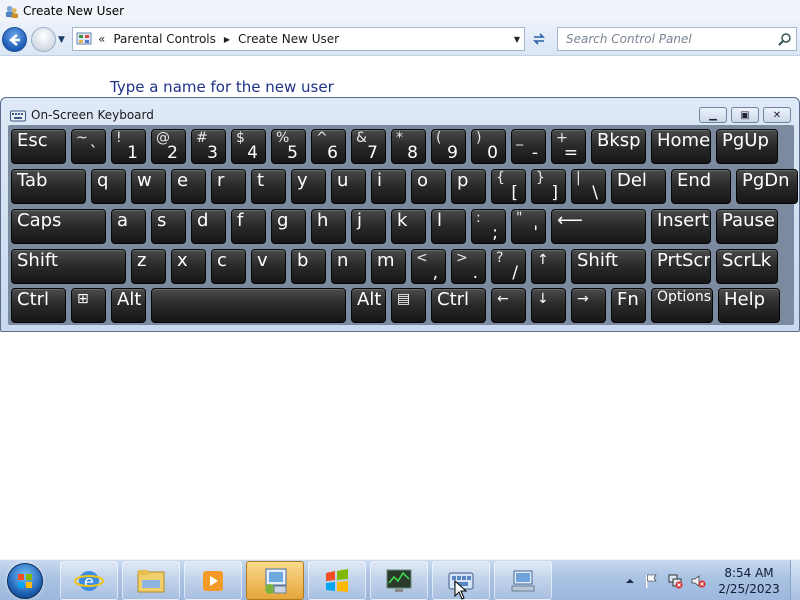  Describe the element at coordinates (88, 146) in the screenshot. I see `key-r0c1: ~ `` at that location.